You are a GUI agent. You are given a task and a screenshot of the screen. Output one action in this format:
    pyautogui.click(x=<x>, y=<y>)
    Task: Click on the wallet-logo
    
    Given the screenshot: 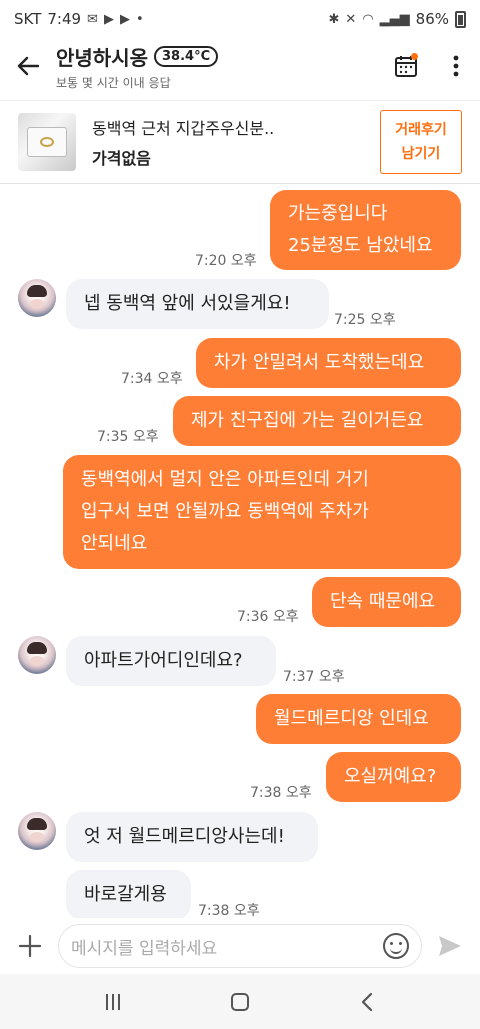 What is the action you would take?
    pyautogui.click(x=47, y=142)
    